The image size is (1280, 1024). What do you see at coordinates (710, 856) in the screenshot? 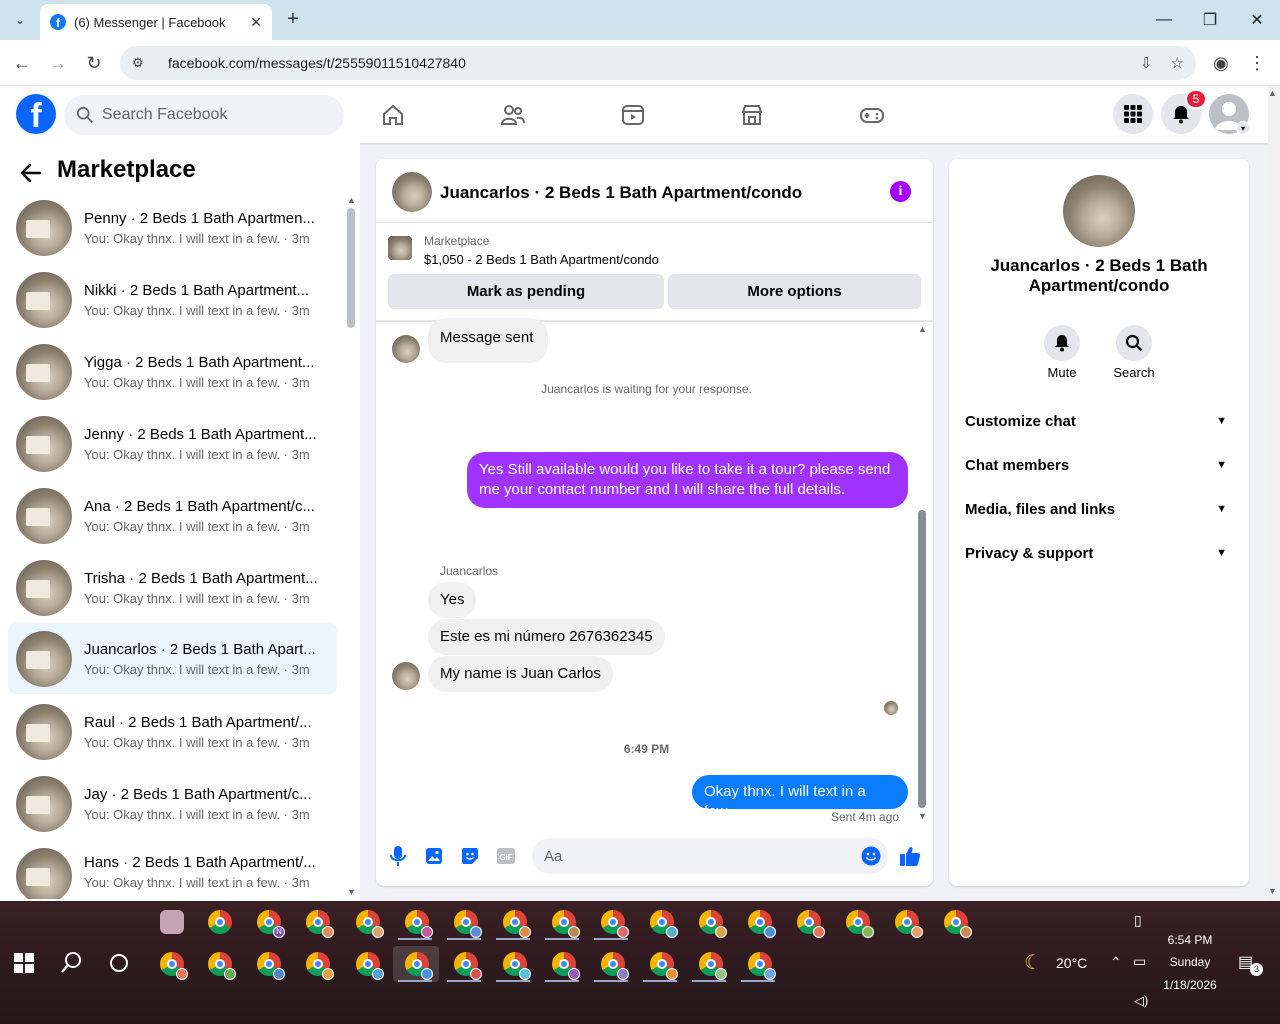
I see `message-input: Aa` at bounding box center [710, 856].